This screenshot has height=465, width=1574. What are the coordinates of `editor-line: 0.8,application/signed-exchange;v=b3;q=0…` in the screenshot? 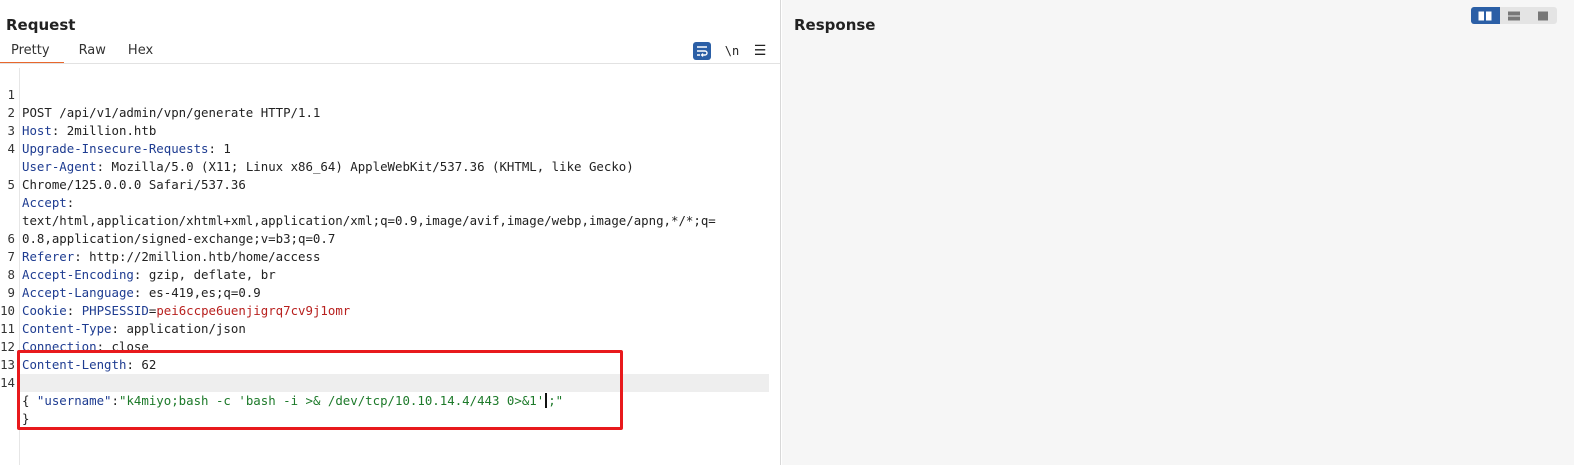 It's located at (385, 220).